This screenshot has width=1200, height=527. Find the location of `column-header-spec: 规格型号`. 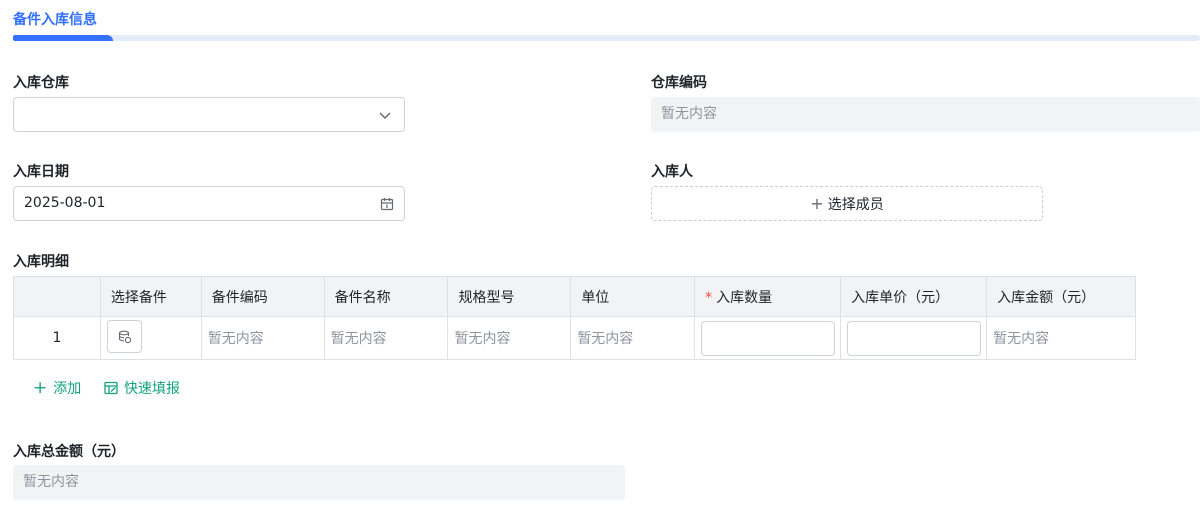

column-header-spec: 规格型号 is located at coordinates (509, 296).